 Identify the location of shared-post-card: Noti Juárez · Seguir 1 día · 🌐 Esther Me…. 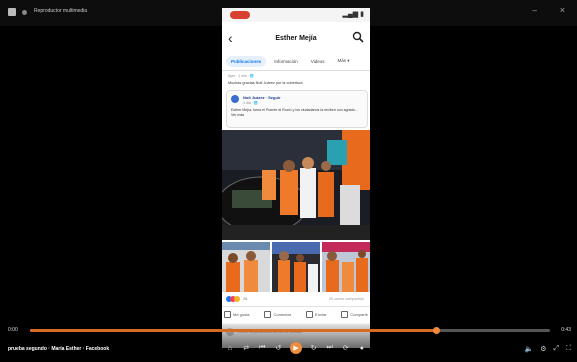
(297, 109).